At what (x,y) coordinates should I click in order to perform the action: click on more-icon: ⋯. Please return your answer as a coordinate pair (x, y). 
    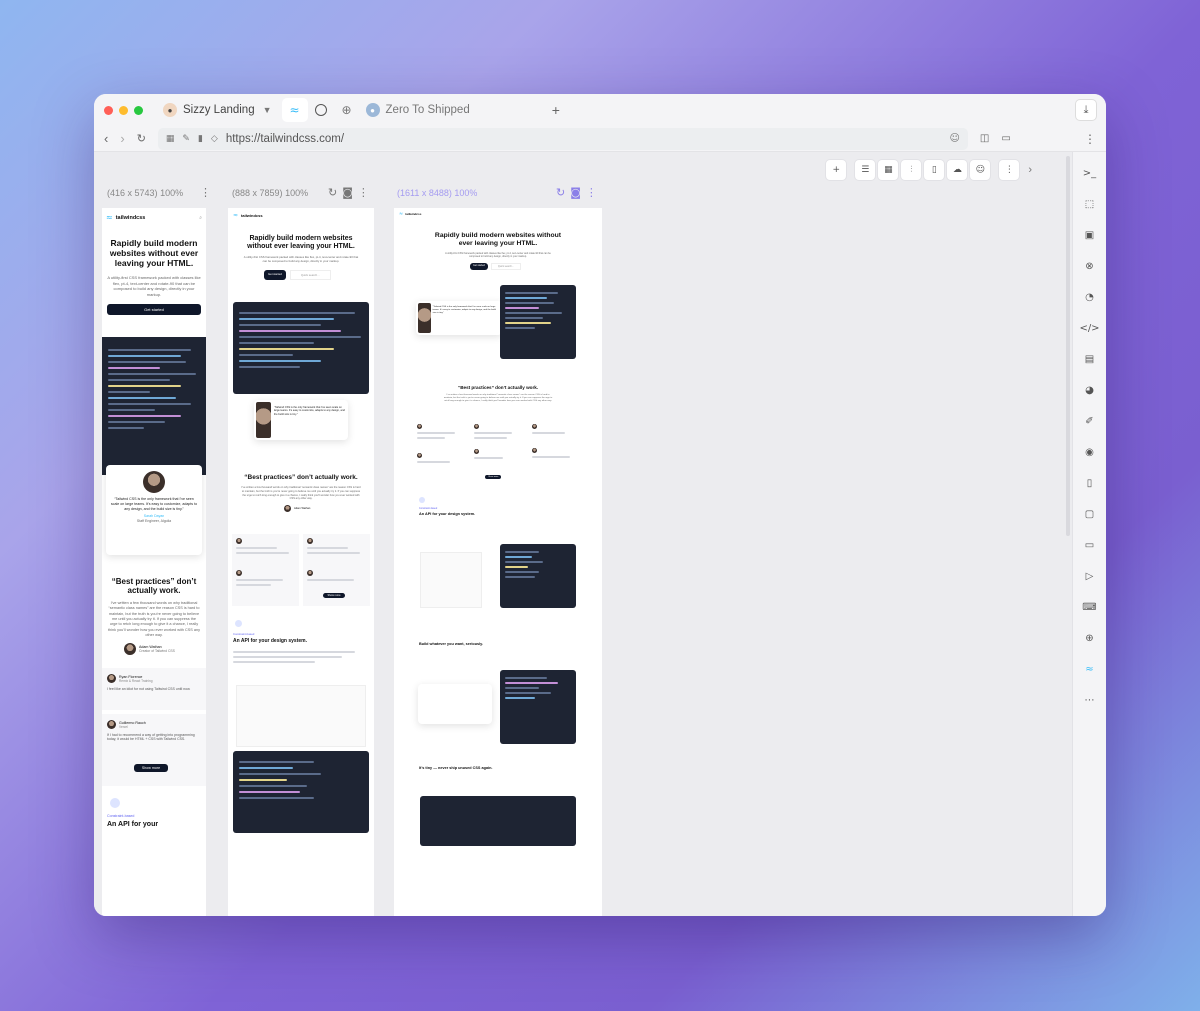
    Looking at the image, I should click on (1090, 700).